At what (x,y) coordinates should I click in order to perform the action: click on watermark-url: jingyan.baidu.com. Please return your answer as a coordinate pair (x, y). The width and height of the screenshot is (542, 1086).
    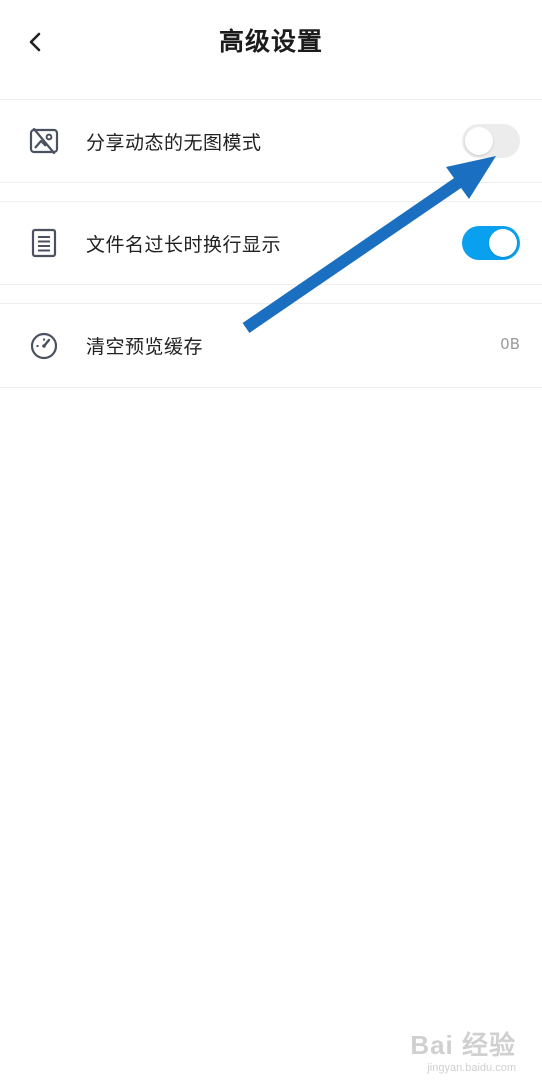
    Looking at the image, I should click on (471, 1068).